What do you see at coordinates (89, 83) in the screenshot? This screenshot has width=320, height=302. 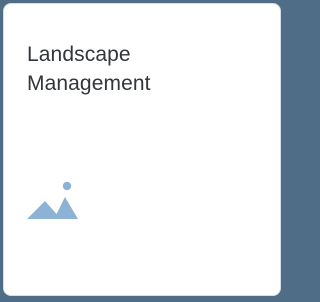 I see `tile-title-line-2: Management` at bounding box center [89, 83].